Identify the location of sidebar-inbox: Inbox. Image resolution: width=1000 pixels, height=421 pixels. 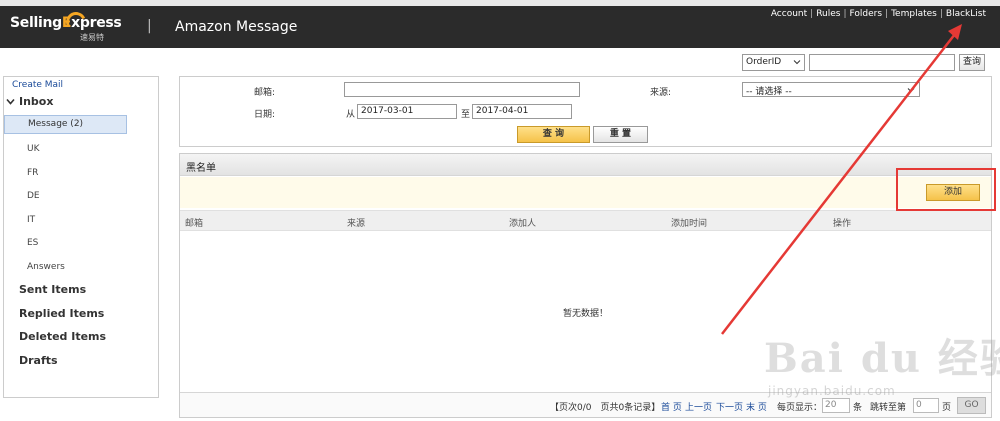
(29, 101).